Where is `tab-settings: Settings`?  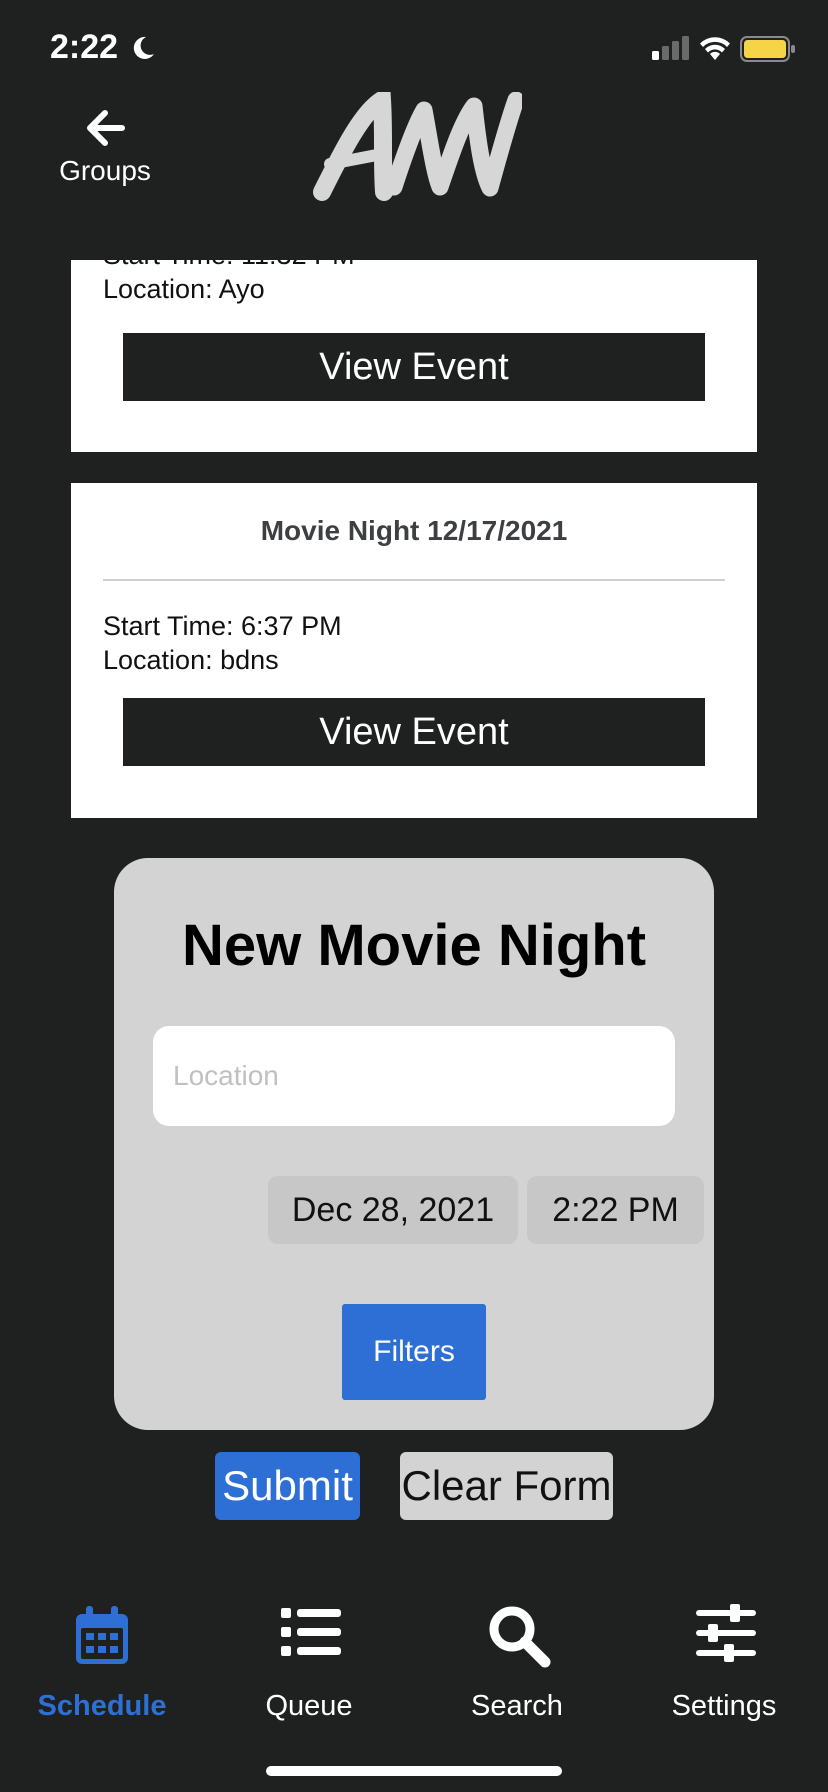 tab-settings: Settings is located at coordinates (724, 1661).